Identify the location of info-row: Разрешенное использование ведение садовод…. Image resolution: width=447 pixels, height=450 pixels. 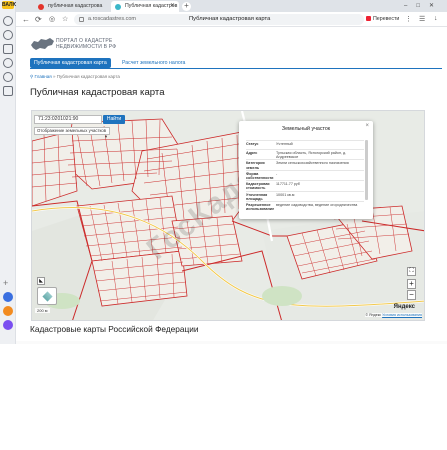
(305, 206).